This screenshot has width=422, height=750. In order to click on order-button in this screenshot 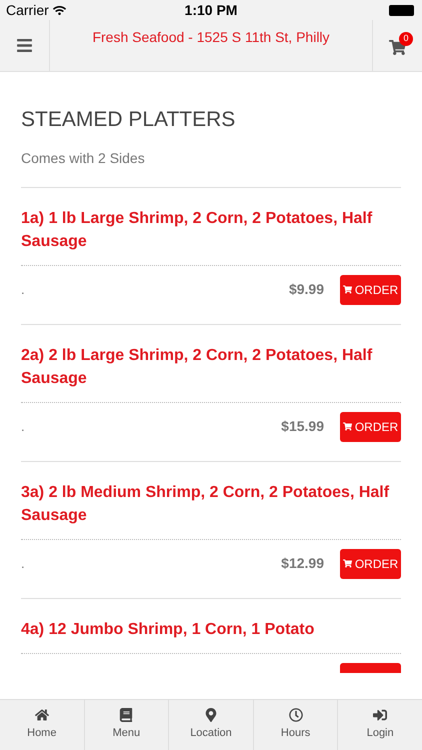, I will do `click(370, 667)`.